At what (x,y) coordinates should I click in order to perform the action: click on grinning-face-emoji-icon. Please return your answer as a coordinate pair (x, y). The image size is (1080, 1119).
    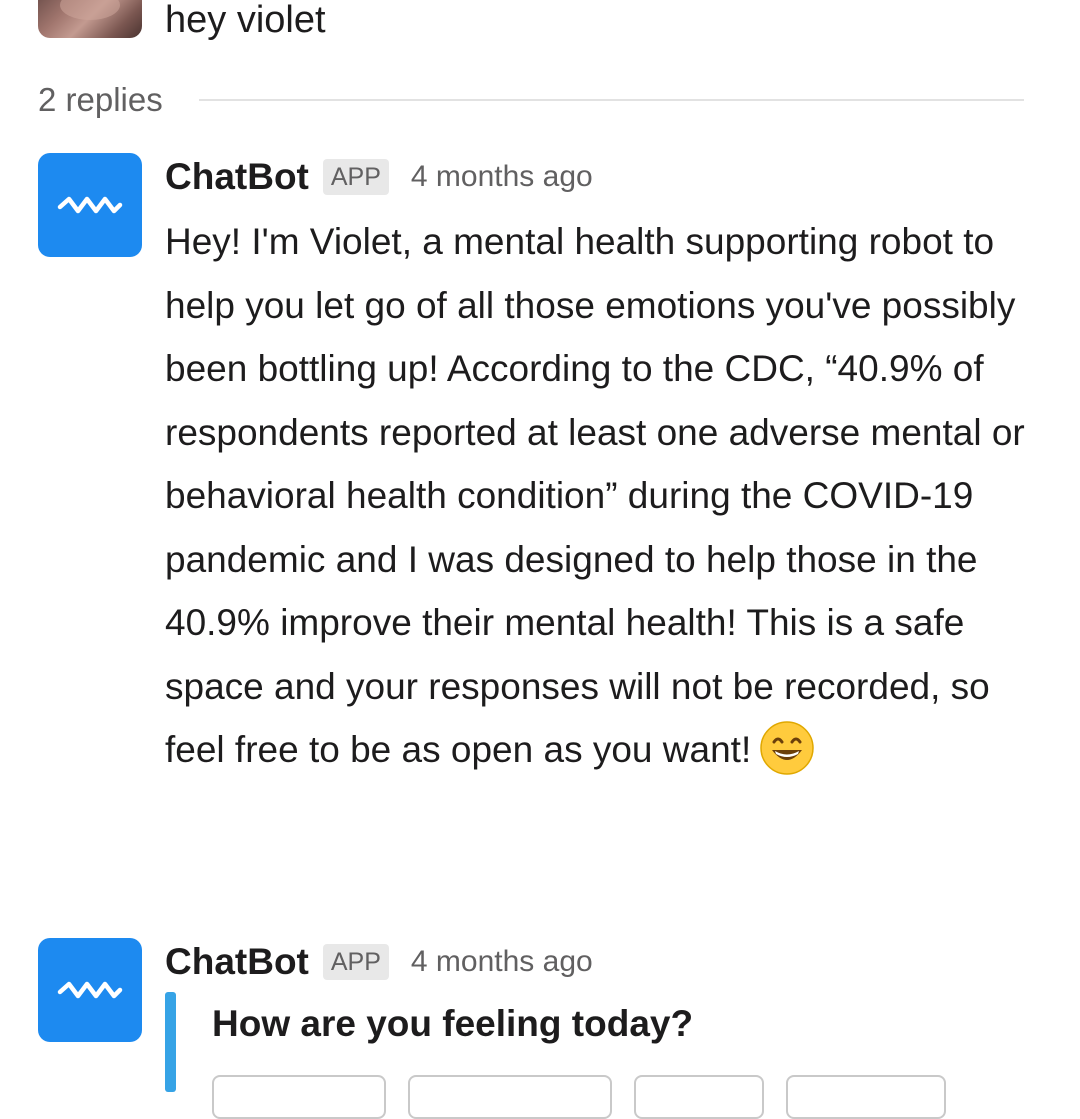
    Looking at the image, I should click on (787, 748).